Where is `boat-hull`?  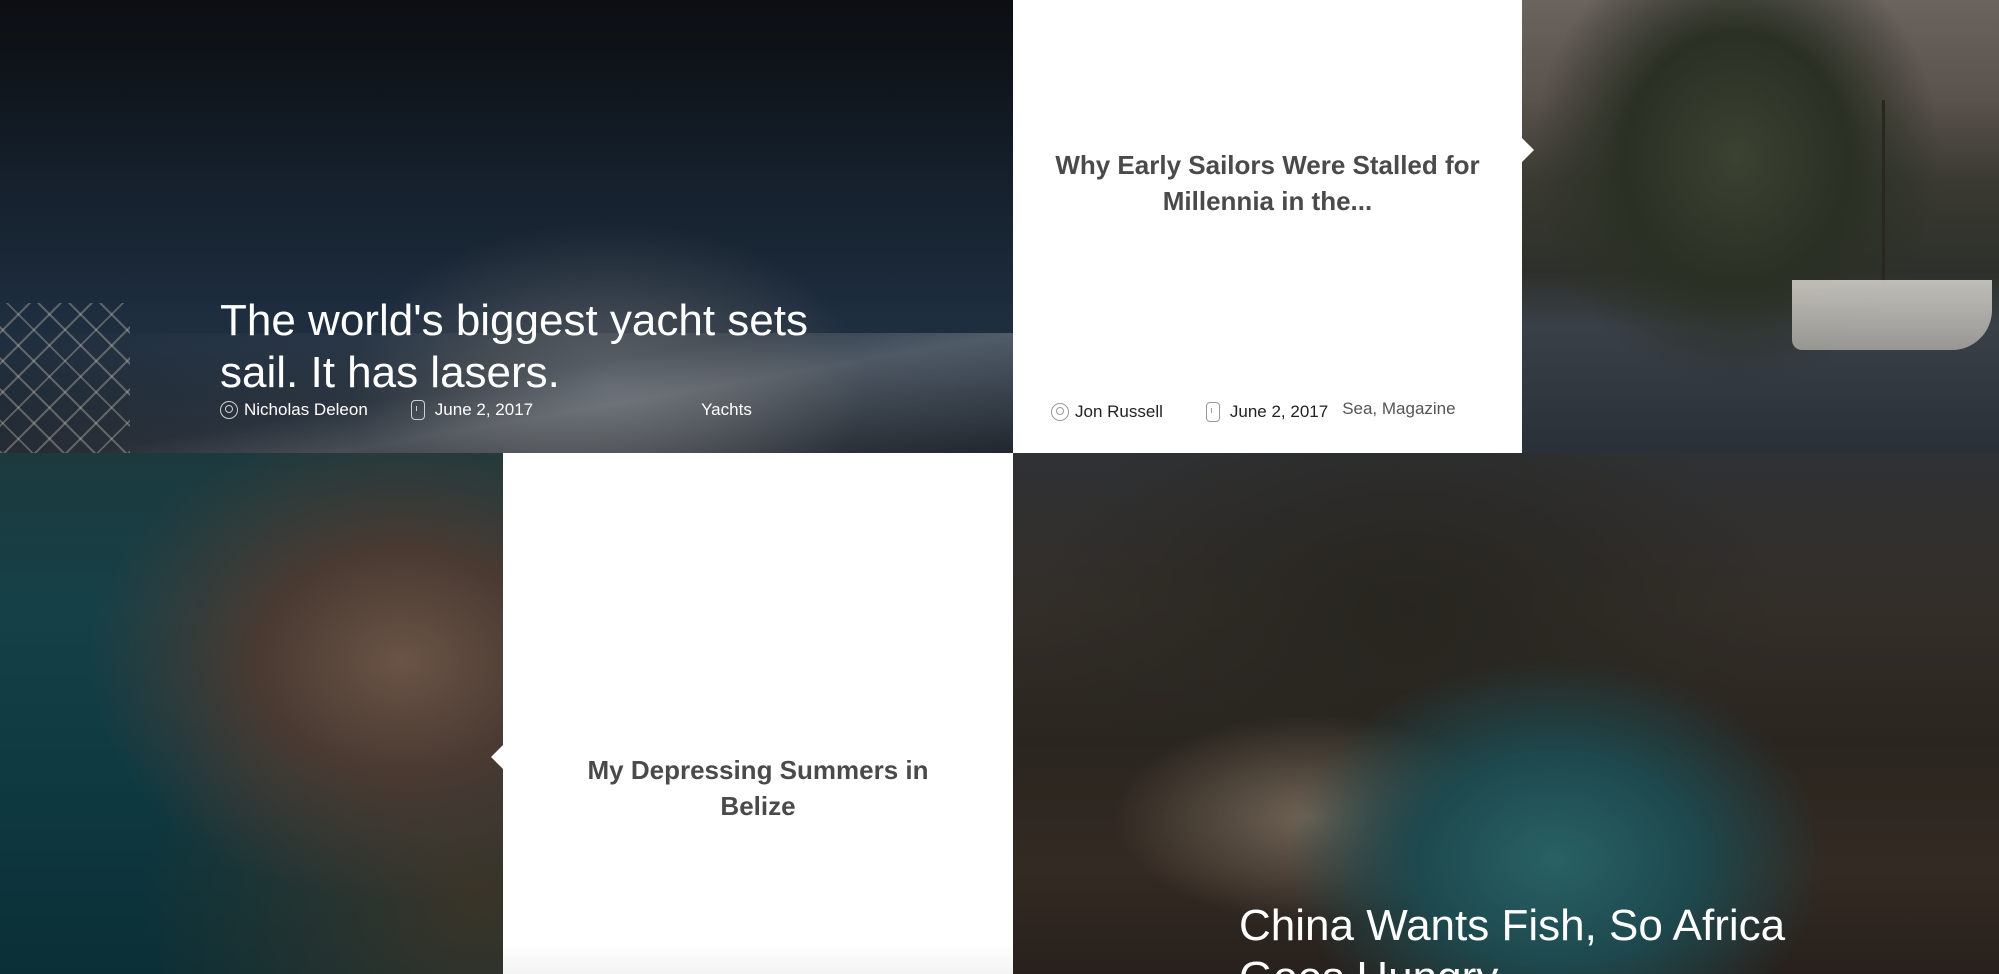
boat-hull is located at coordinates (1892, 315).